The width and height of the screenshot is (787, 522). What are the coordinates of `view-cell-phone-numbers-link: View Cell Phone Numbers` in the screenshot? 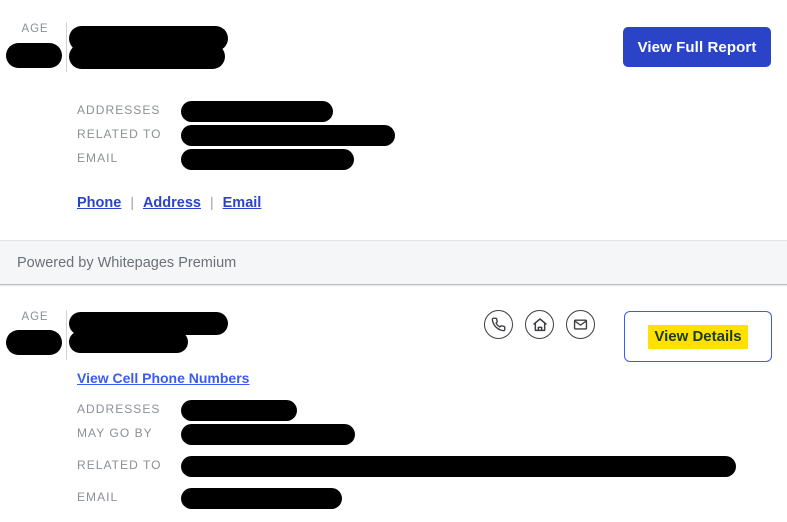 It's located at (163, 378).